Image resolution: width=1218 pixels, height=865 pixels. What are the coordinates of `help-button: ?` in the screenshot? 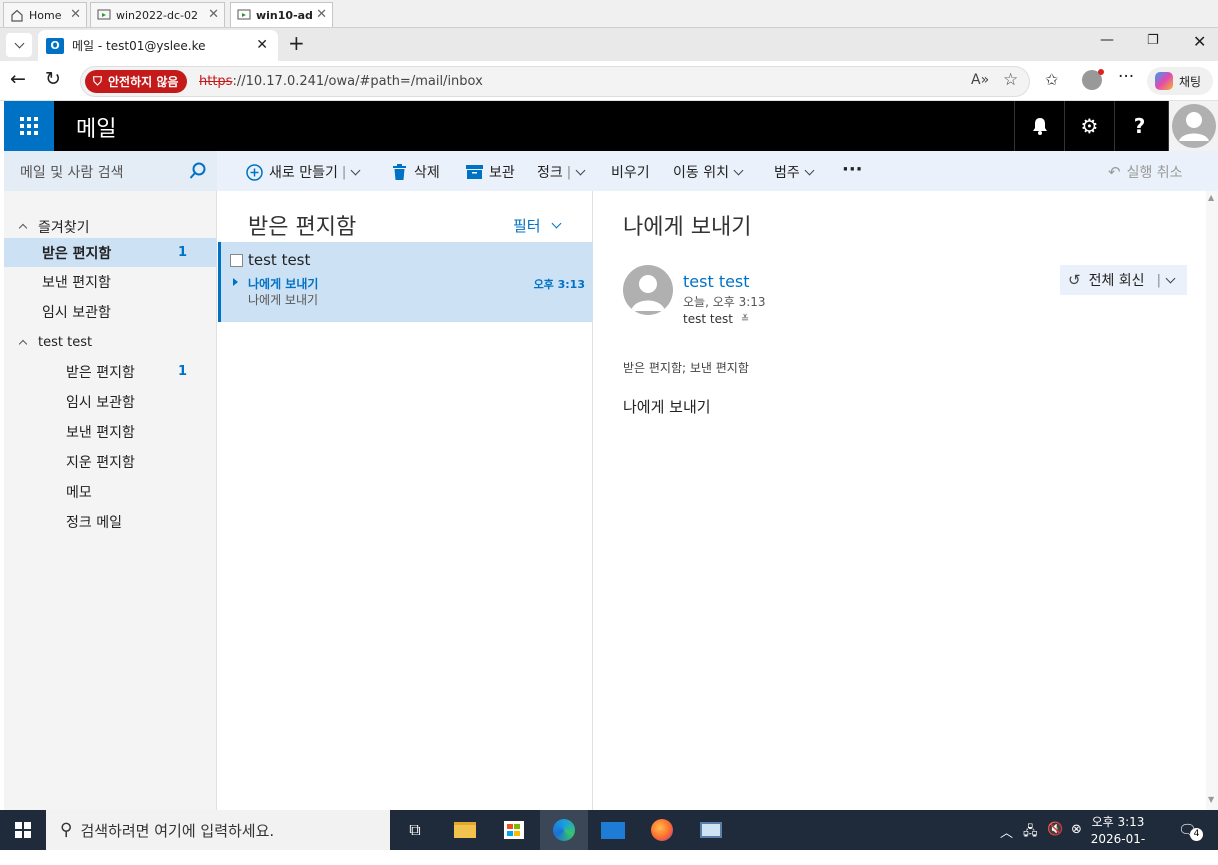 It's located at (1139, 126).